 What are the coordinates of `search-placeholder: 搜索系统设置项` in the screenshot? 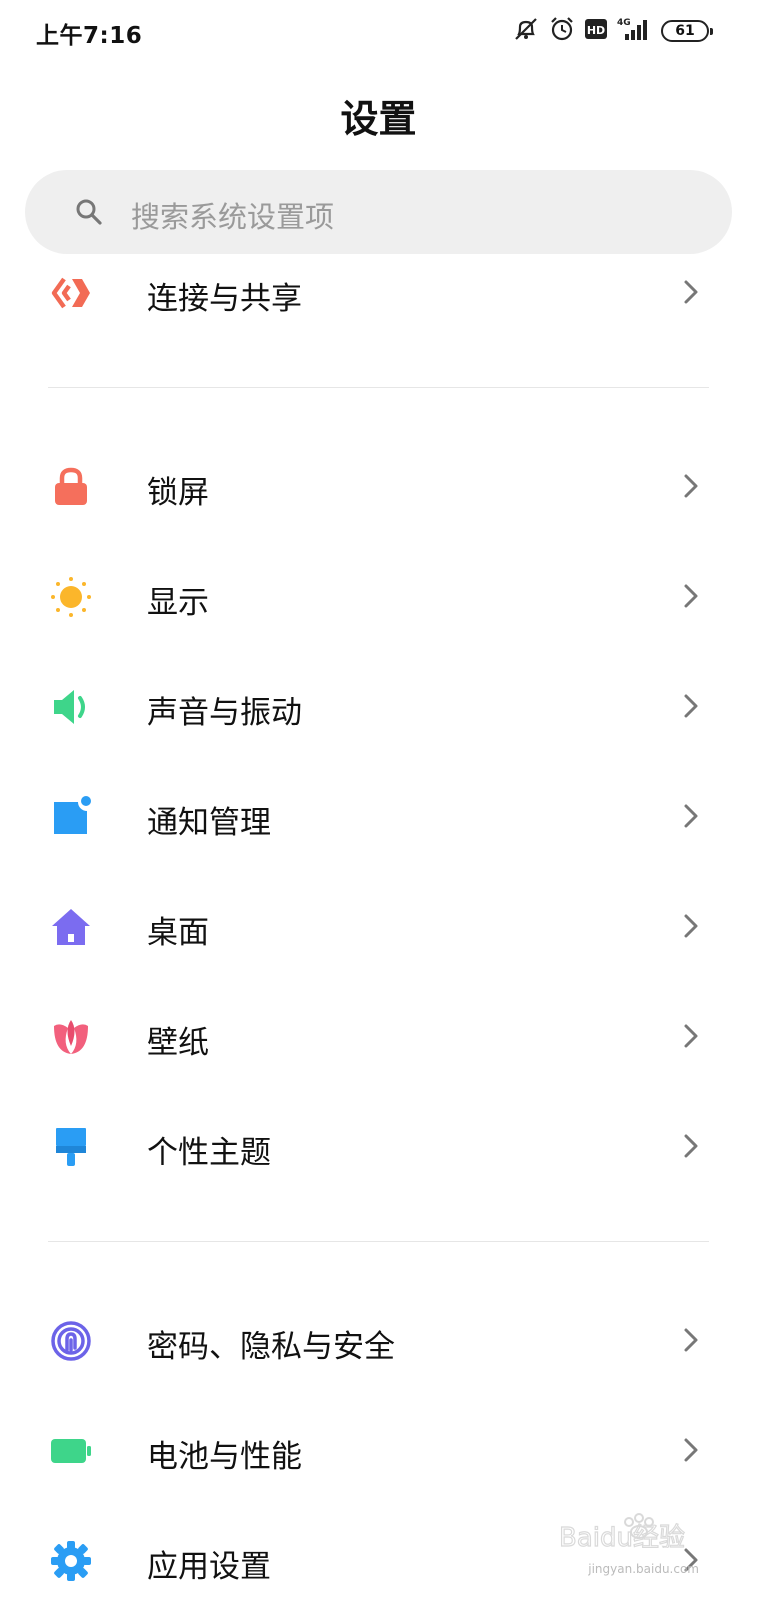 It's located at (233, 217).